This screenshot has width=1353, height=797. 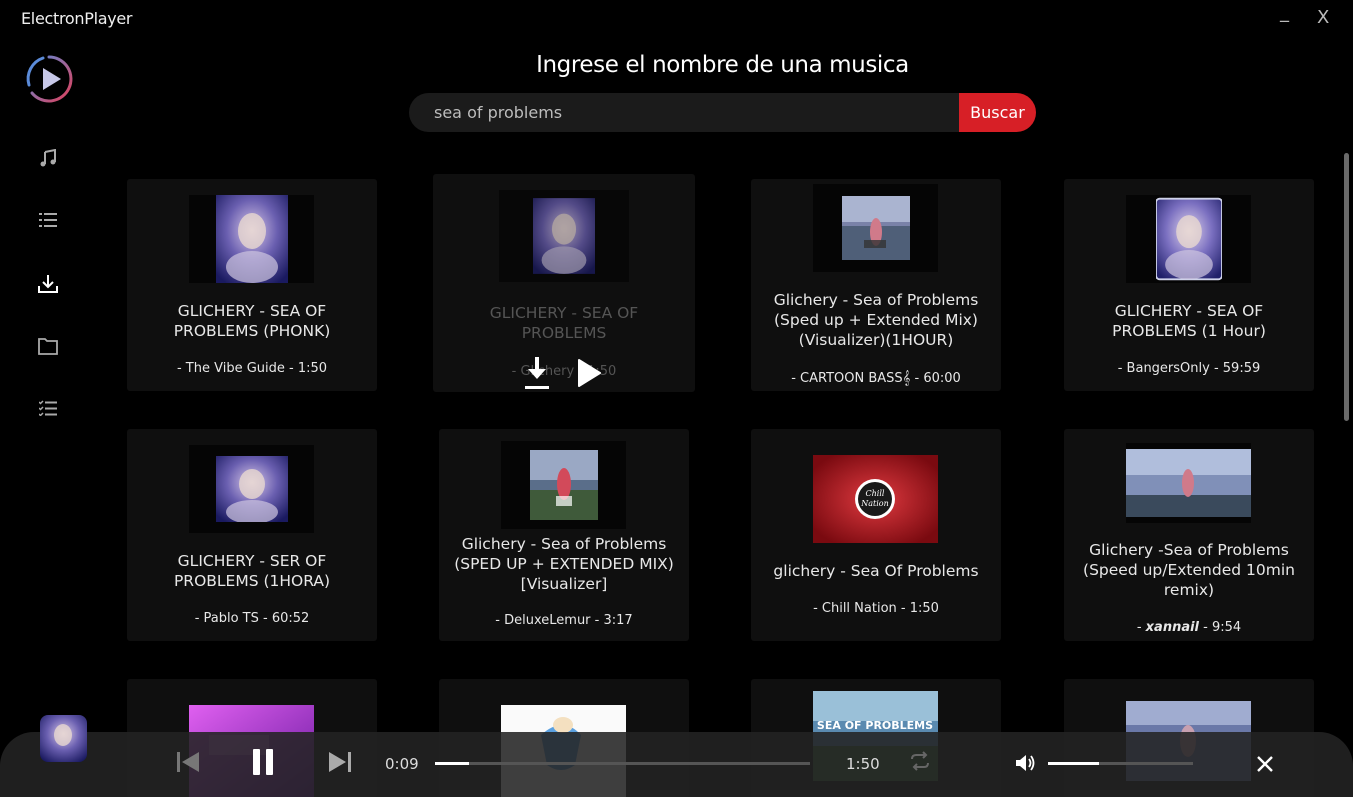 I want to click on result-meta: - CARTOON BASS𝄞 - 60:00, so click(x=876, y=378).